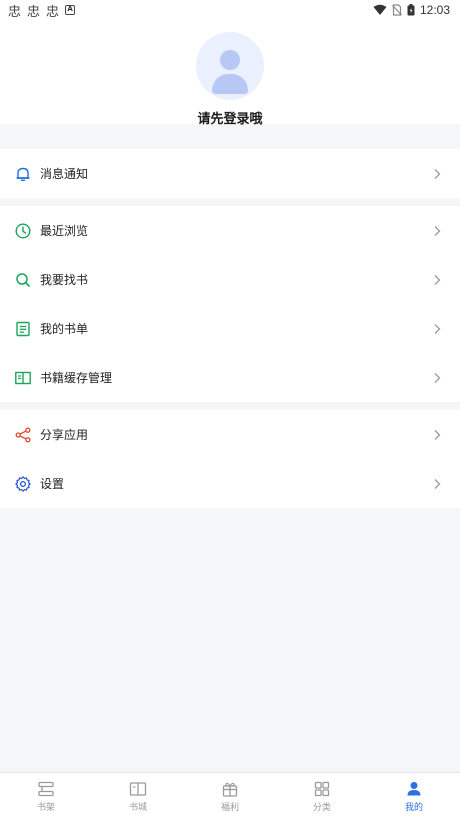 The image size is (460, 819). I want to click on tab-label: 书城, so click(137, 808).